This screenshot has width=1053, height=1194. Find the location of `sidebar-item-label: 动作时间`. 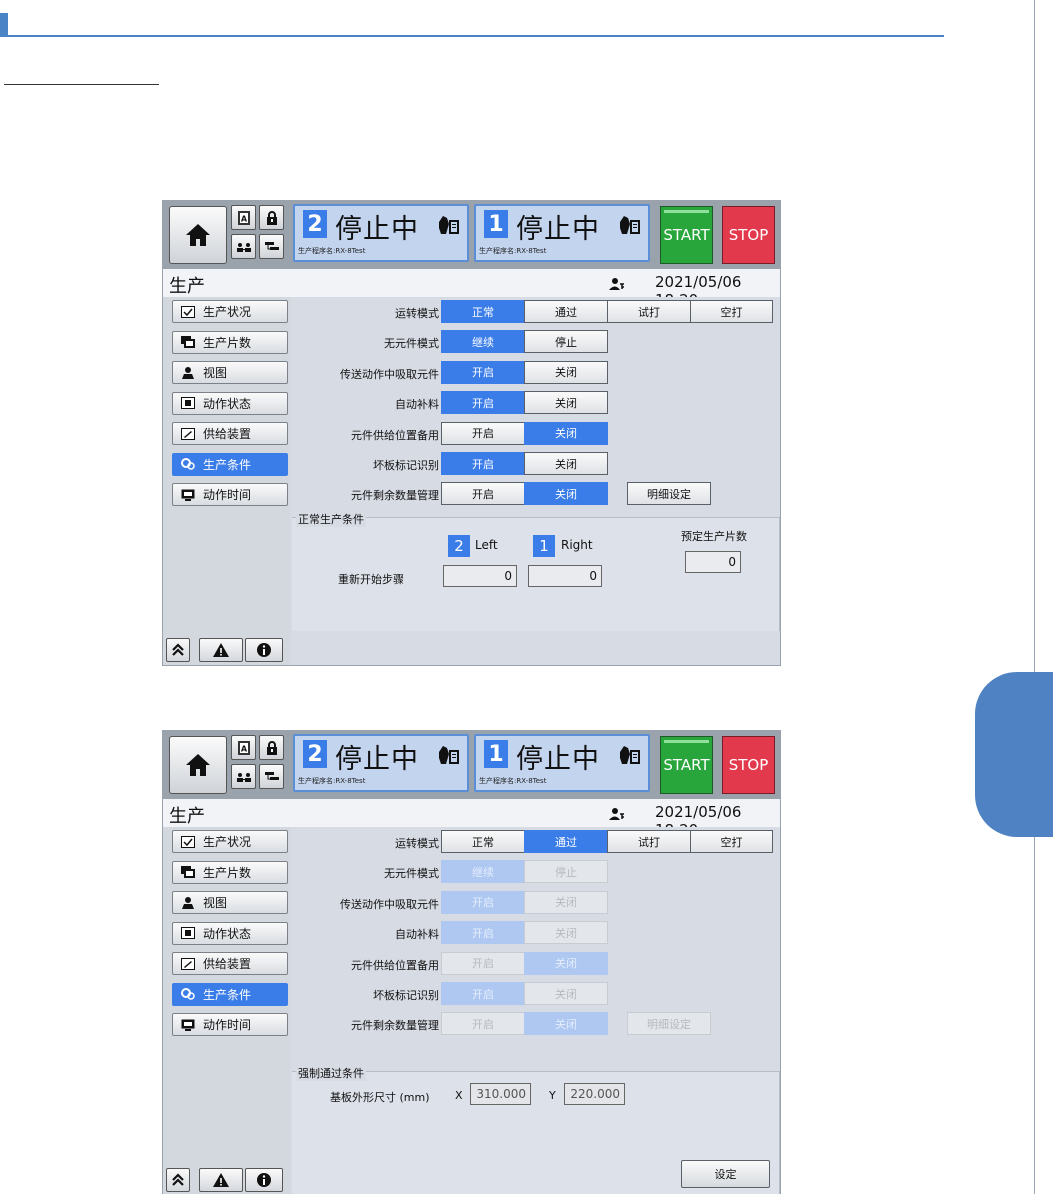

sidebar-item-label: 动作时间 is located at coordinates (227, 1025).